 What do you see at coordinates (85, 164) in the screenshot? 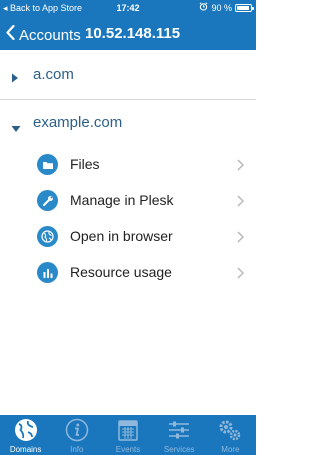
I see `action-label: Files` at bounding box center [85, 164].